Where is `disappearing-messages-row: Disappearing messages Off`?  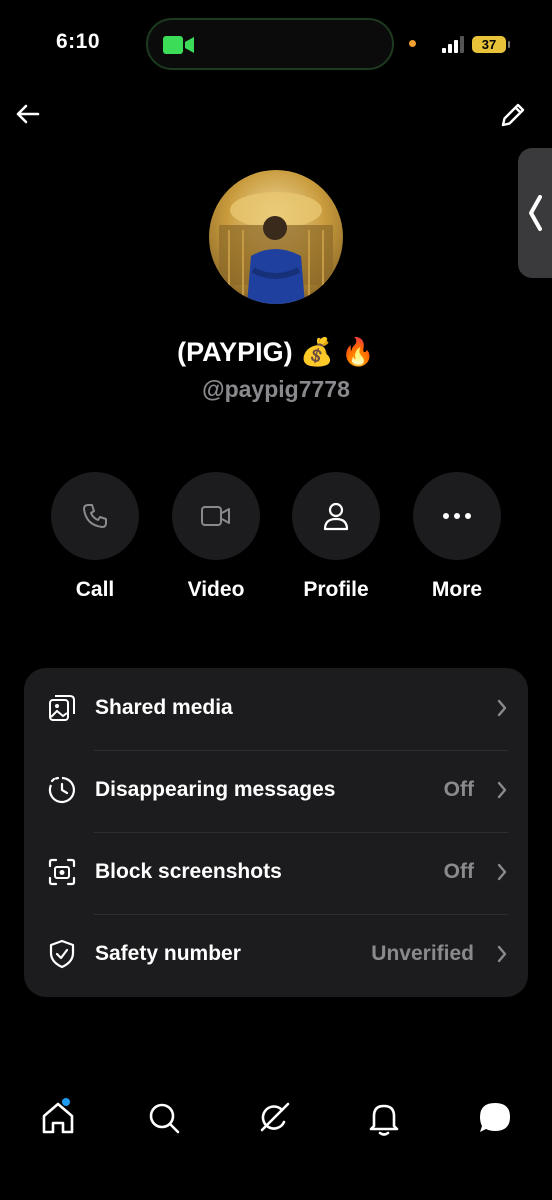 disappearing-messages-row: Disappearing messages Off is located at coordinates (276, 791).